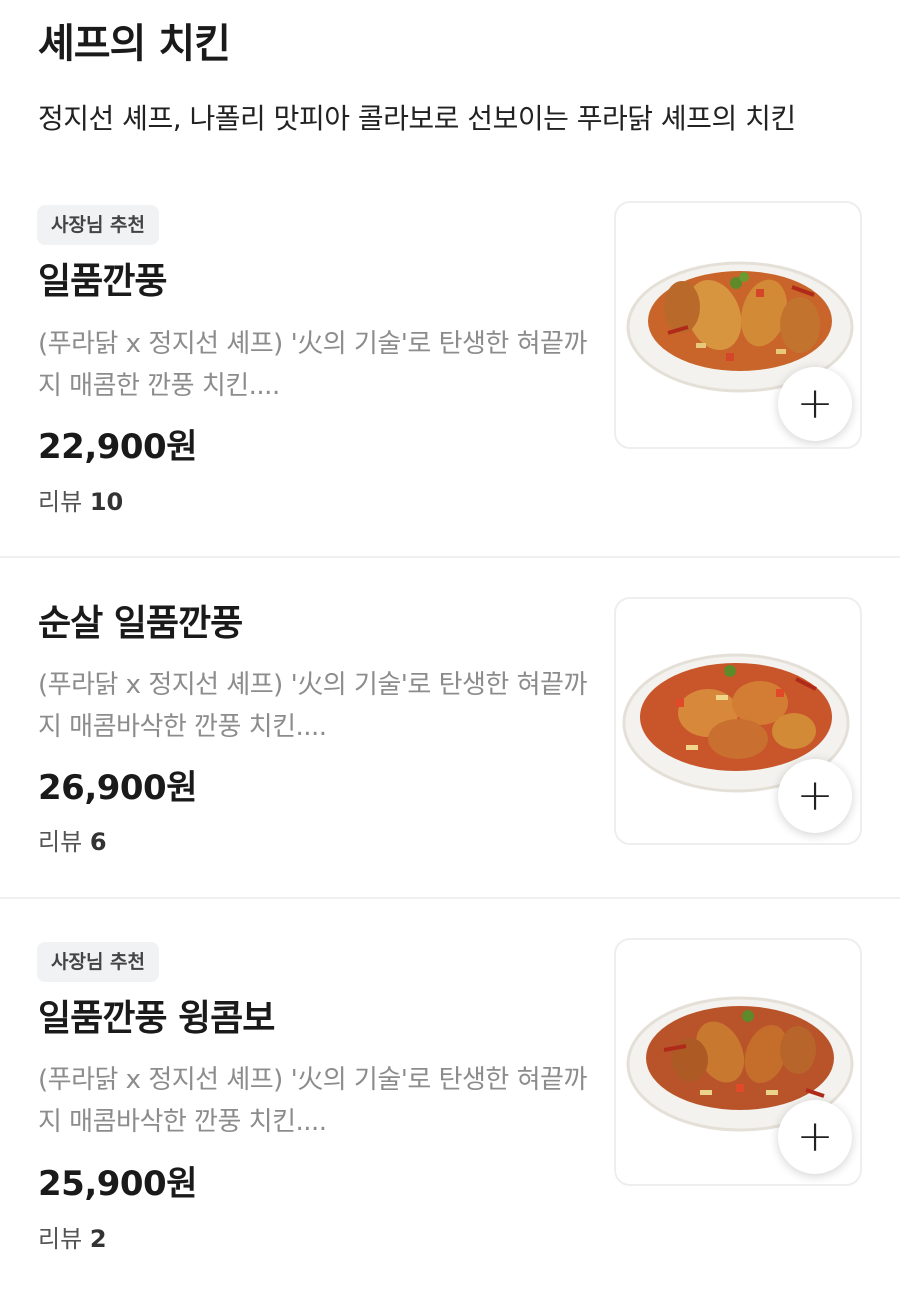  I want to click on menu-item-price: 22,900원, so click(117, 447).